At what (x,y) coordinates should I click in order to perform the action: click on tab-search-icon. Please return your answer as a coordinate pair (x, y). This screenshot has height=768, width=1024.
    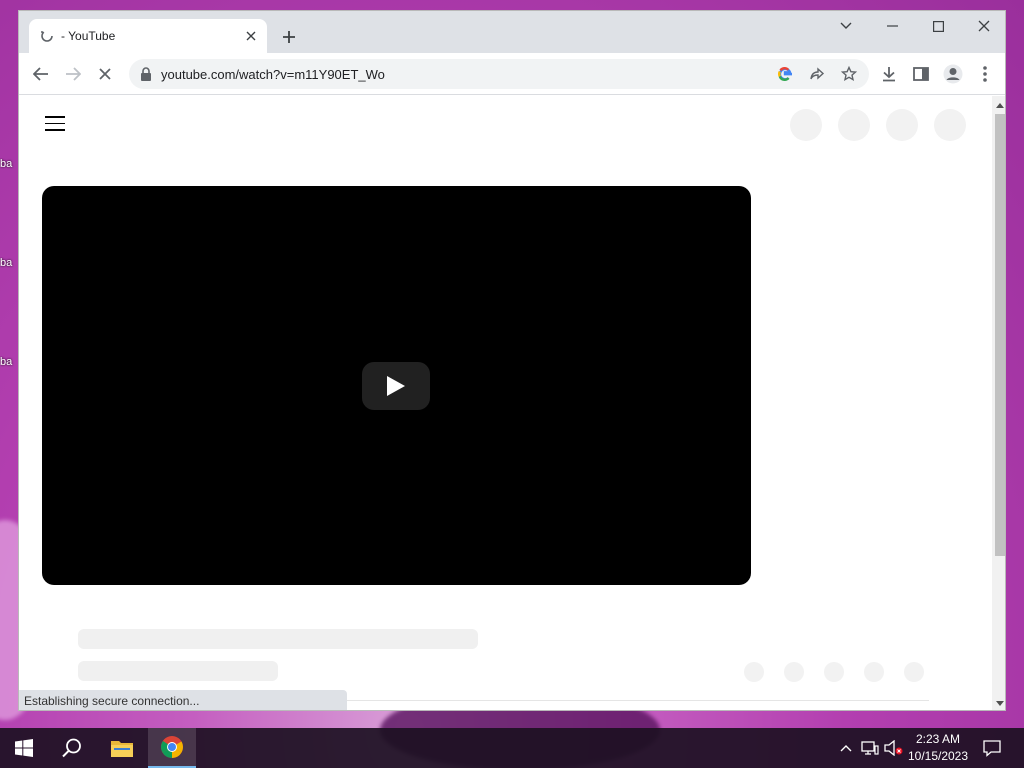
    Looking at the image, I should click on (846, 26).